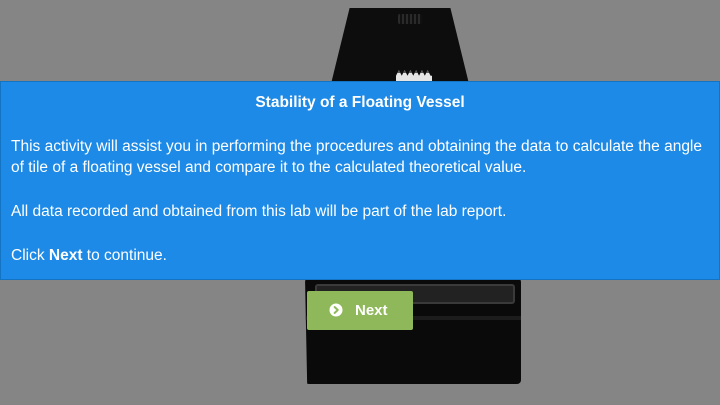  What do you see at coordinates (360, 102) in the screenshot?
I see `dialog-title: Stability of a Floating Vessel` at bounding box center [360, 102].